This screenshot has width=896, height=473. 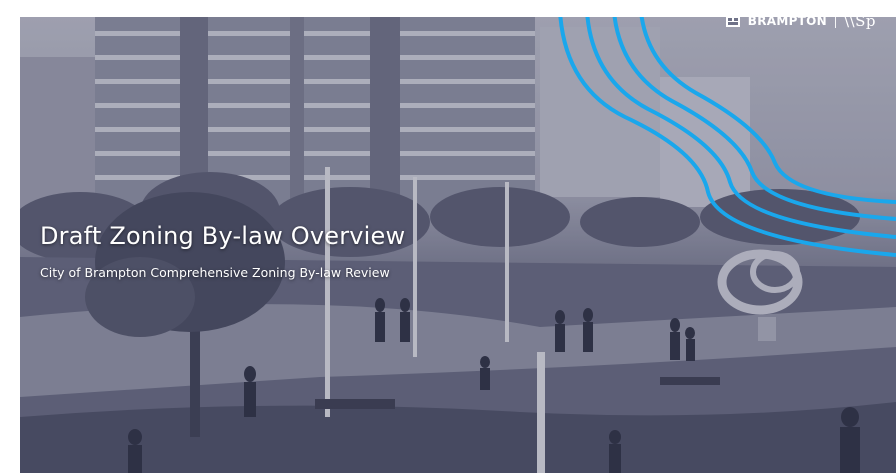 I want to click on partner-logos: BRAMPTON \\Sp, so click(x=800, y=21).